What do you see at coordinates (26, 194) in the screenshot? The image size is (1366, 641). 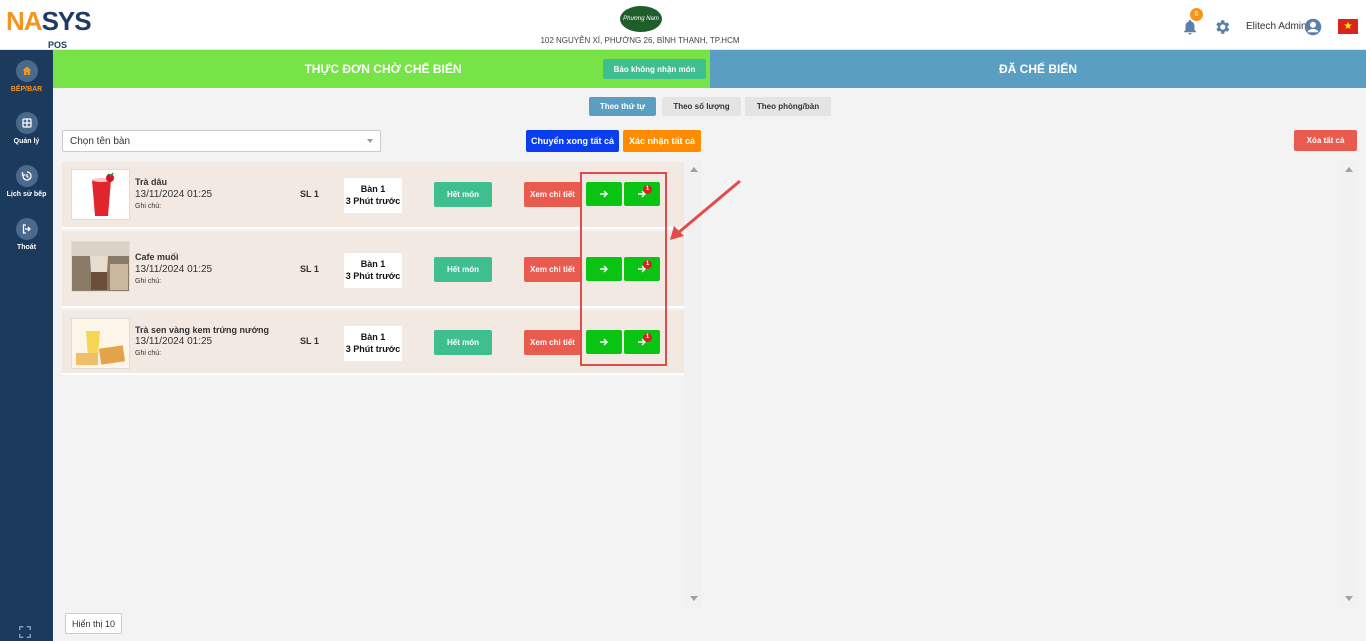 I see `sidebar-item-label: Lịch sử bếp` at bounding box center [26, 194].